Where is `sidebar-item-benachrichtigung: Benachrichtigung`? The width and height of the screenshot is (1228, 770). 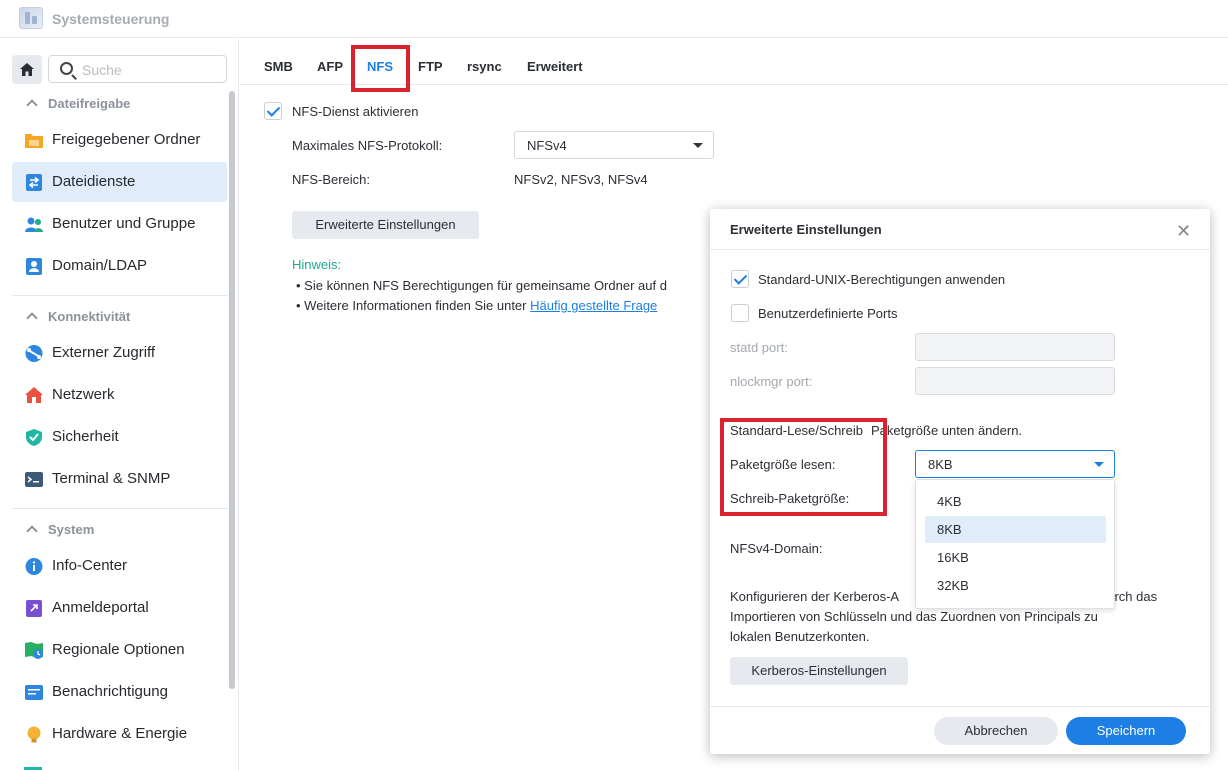 sidebar-item-benachrichtigung: Benachrichtigung is located at coordinates (119, 692).